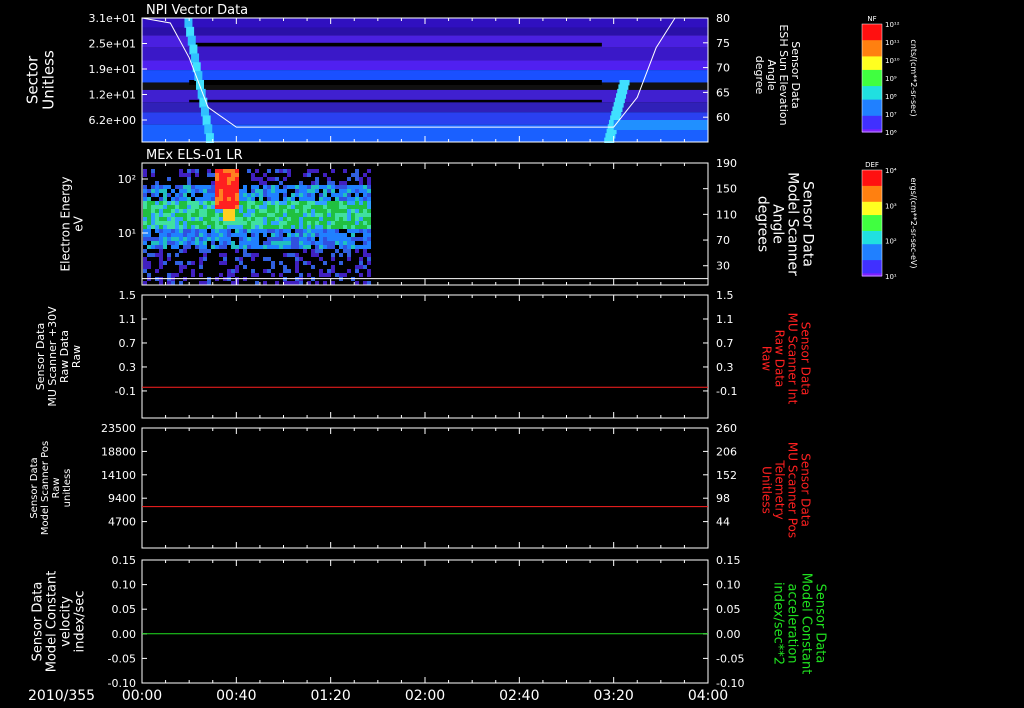  Describe the element at coordinates (58, 356) in the screenshot. I see `panel-2-ylabel: Sensor Data MU Scanner +30V Raw Data Raw` at that location.